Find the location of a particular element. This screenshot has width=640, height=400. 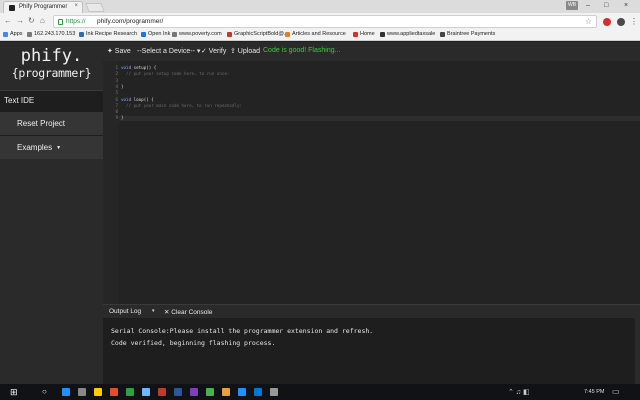

sidebar-item-reset-project: Reset Project is located at coordinates (51, 123).